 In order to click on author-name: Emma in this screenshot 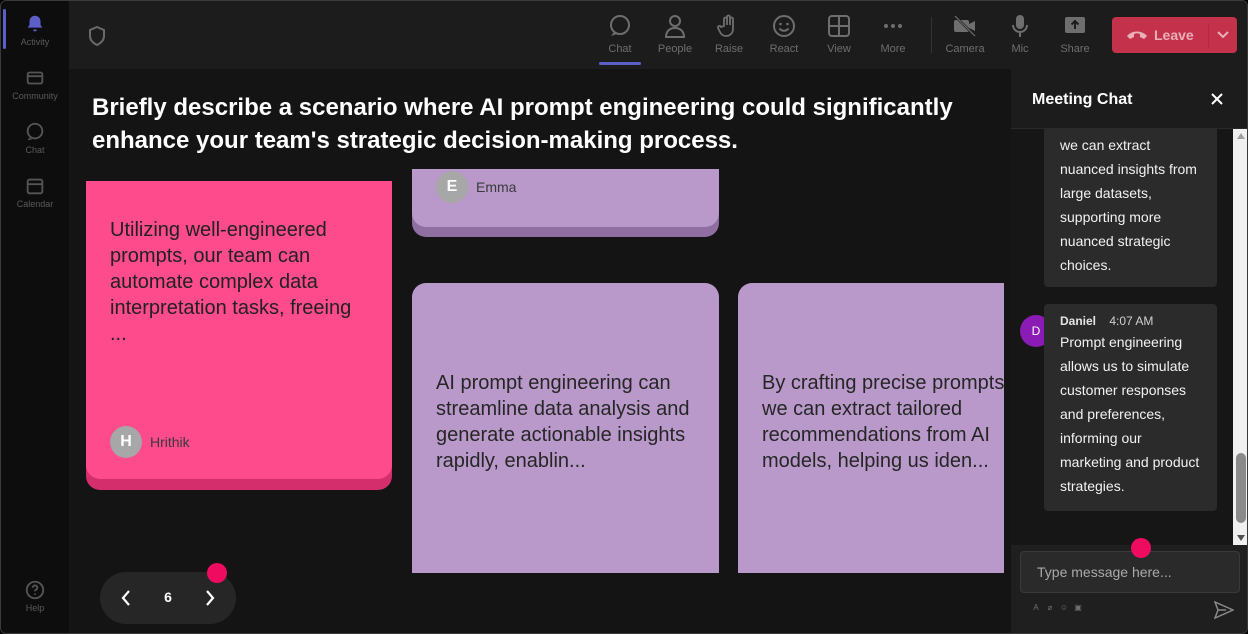, I will do `click(496, 187)`.